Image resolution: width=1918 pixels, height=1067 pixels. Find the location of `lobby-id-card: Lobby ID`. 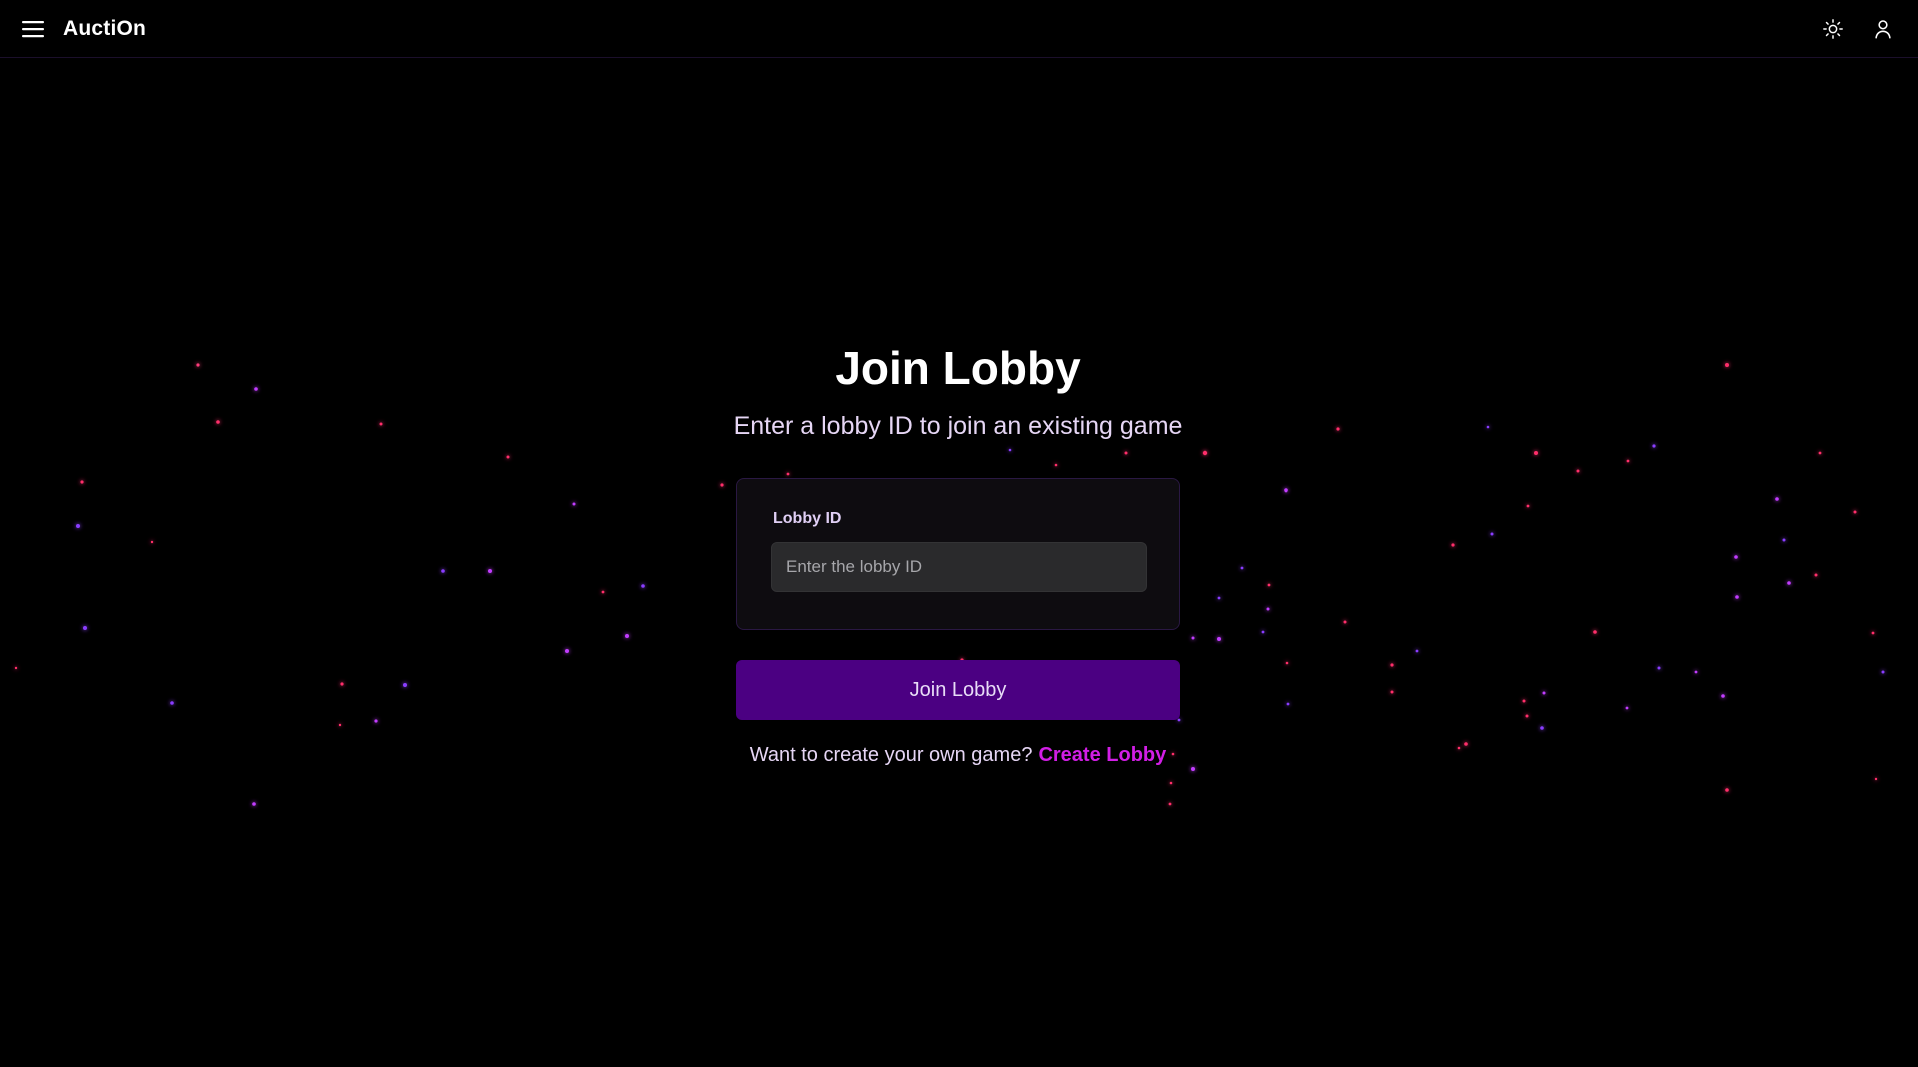

lobby-id-card: Lobby ID is located at coordinates (958, 554).